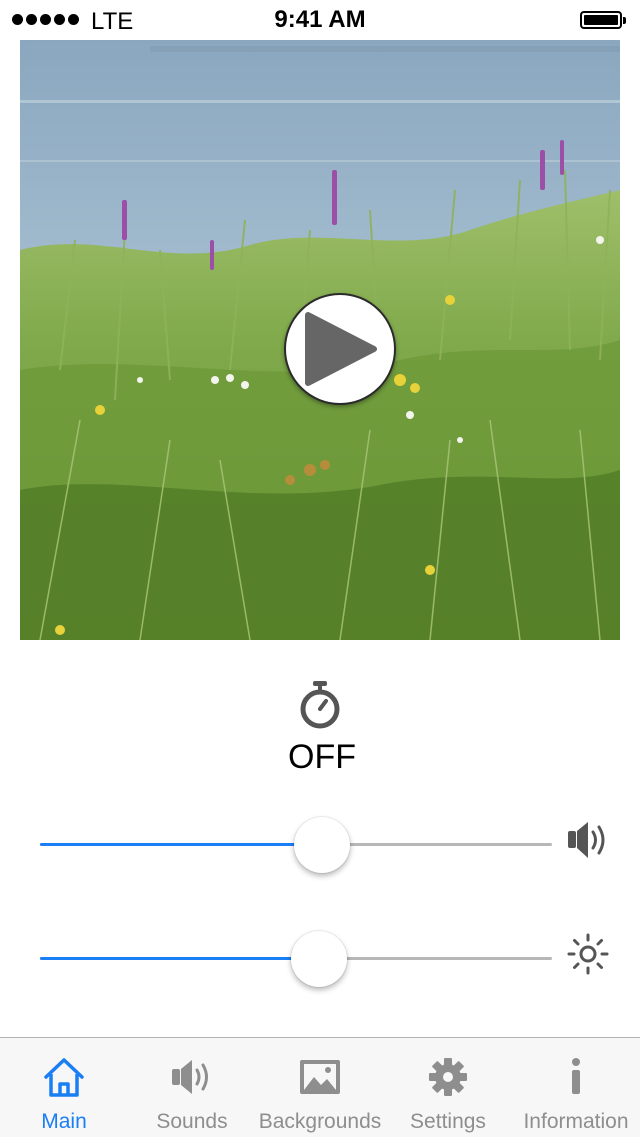 The height and width of the screenshot is (1137, 640). What do you see at coordinates (320, 1121) in the screenshot?
I see `tab-label: Backgrounds` at bounding box center [320, 1121].